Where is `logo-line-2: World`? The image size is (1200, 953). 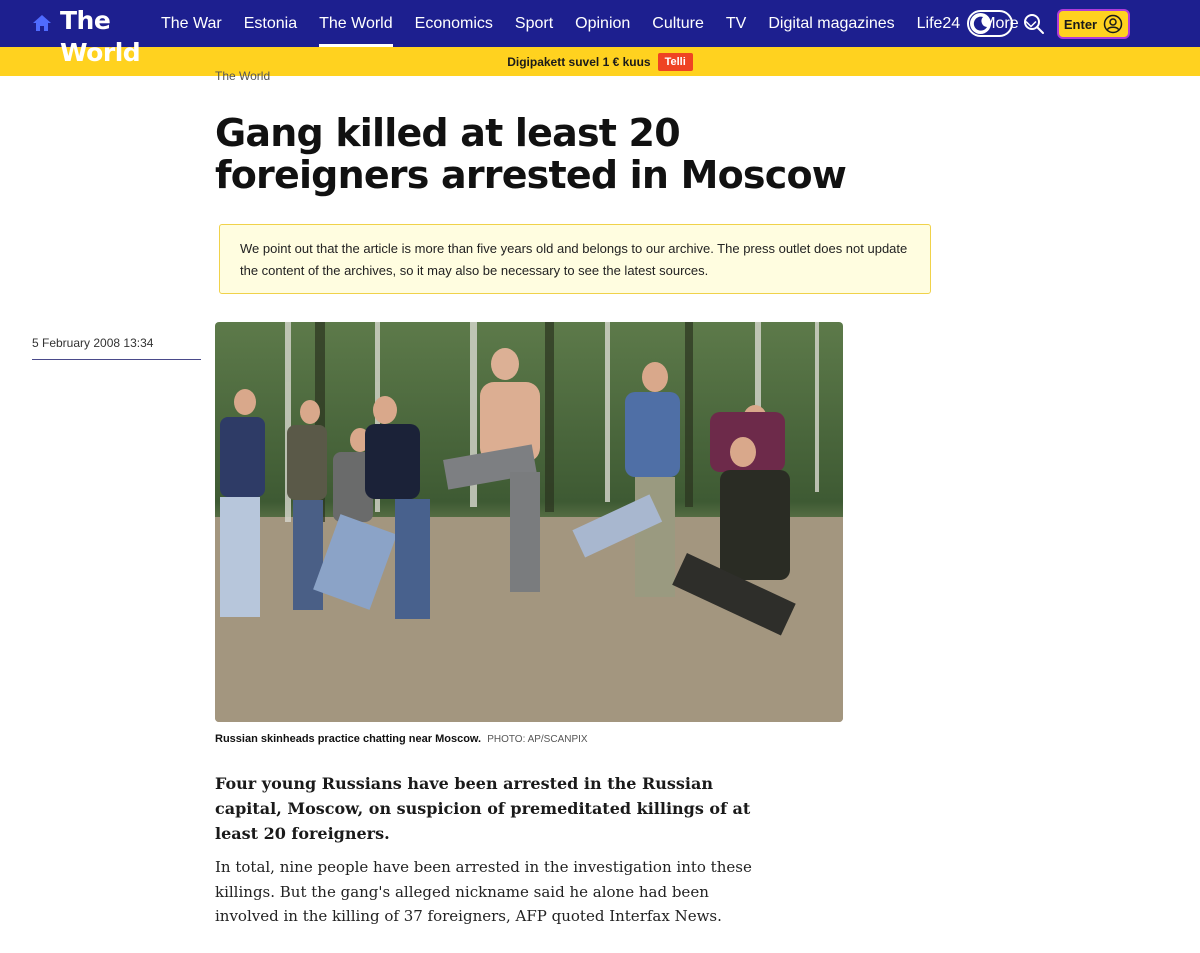
logo-line-2: World is located at coordinates (100, 52).